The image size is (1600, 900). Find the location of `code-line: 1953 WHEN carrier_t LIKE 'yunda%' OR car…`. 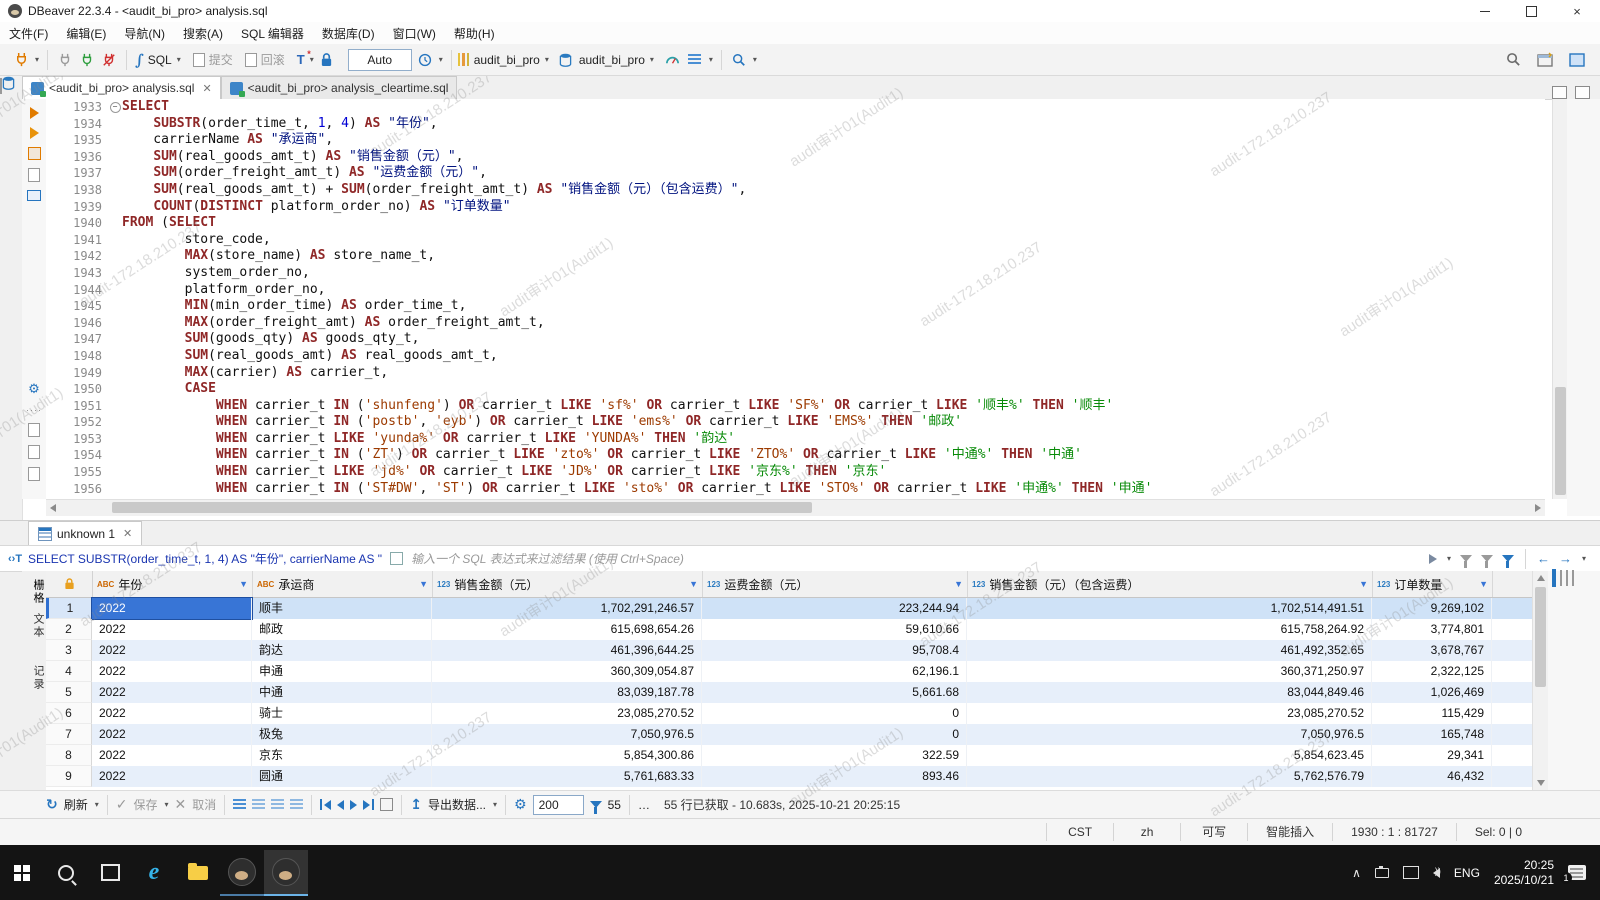

code-line: 1953 WHEN carrier_t LIKE 'yunda%' OR car… is located at coordinates (795, 439).